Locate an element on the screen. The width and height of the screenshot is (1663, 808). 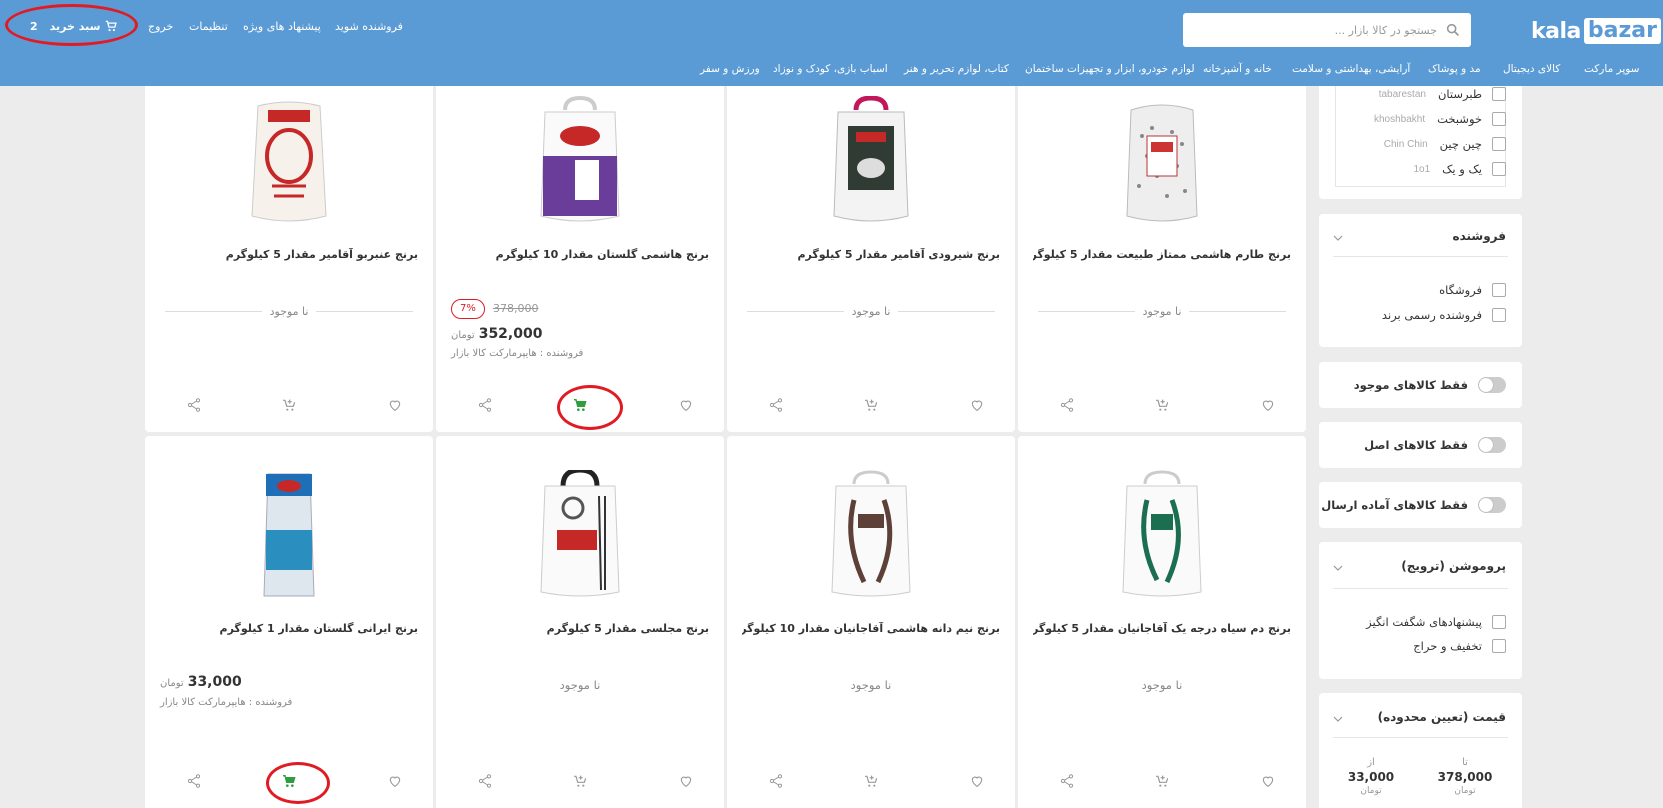
kalabazar-logo: kala bazar is located at coordinates (1596, 31).